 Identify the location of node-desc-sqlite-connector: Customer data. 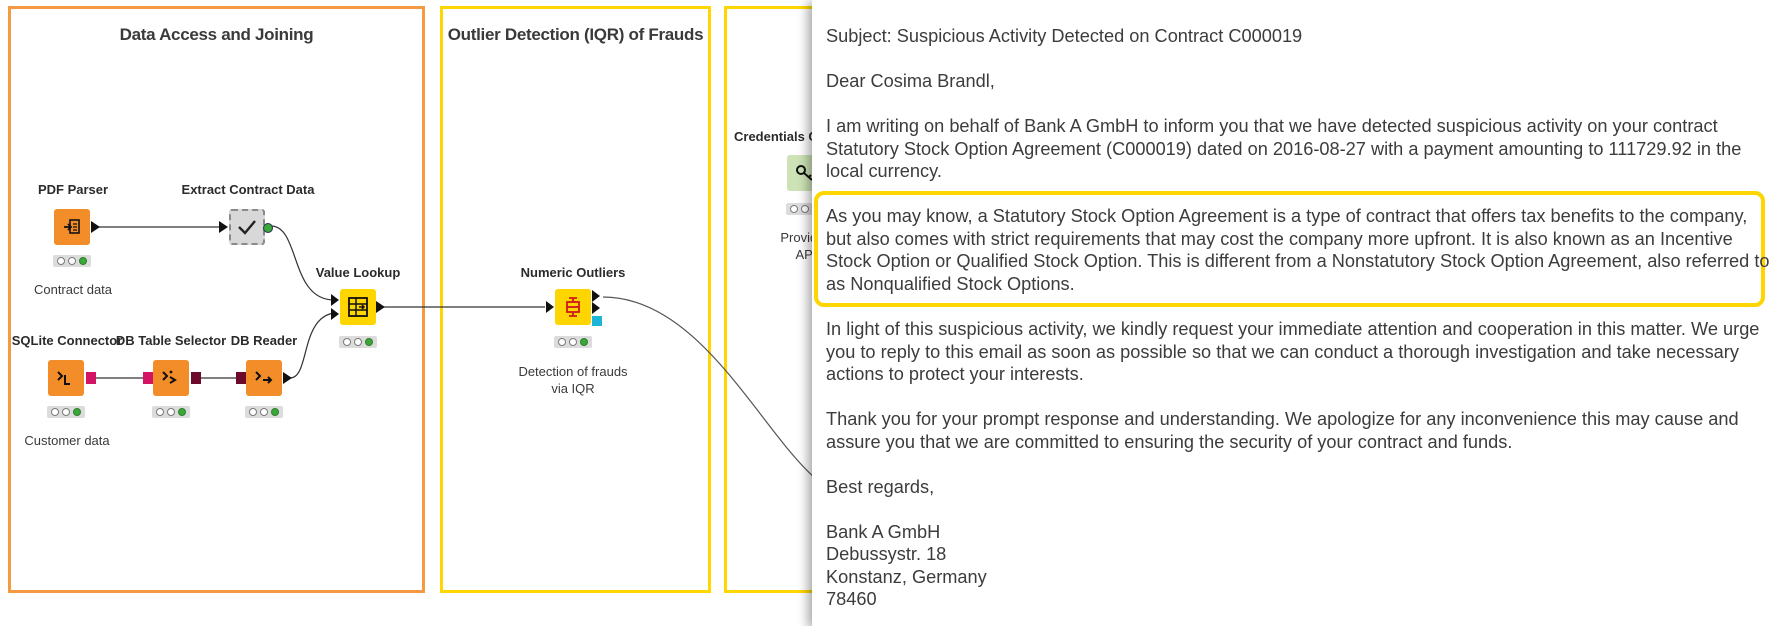
(67, 440).